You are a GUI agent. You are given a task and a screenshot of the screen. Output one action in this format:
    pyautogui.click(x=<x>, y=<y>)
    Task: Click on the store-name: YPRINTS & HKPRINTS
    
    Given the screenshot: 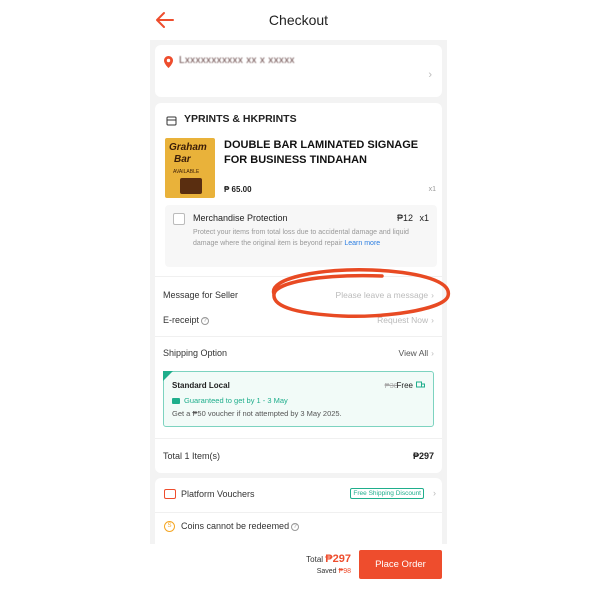 What is the action you would take?
    pyautogui.click(x=240, y=119)
    